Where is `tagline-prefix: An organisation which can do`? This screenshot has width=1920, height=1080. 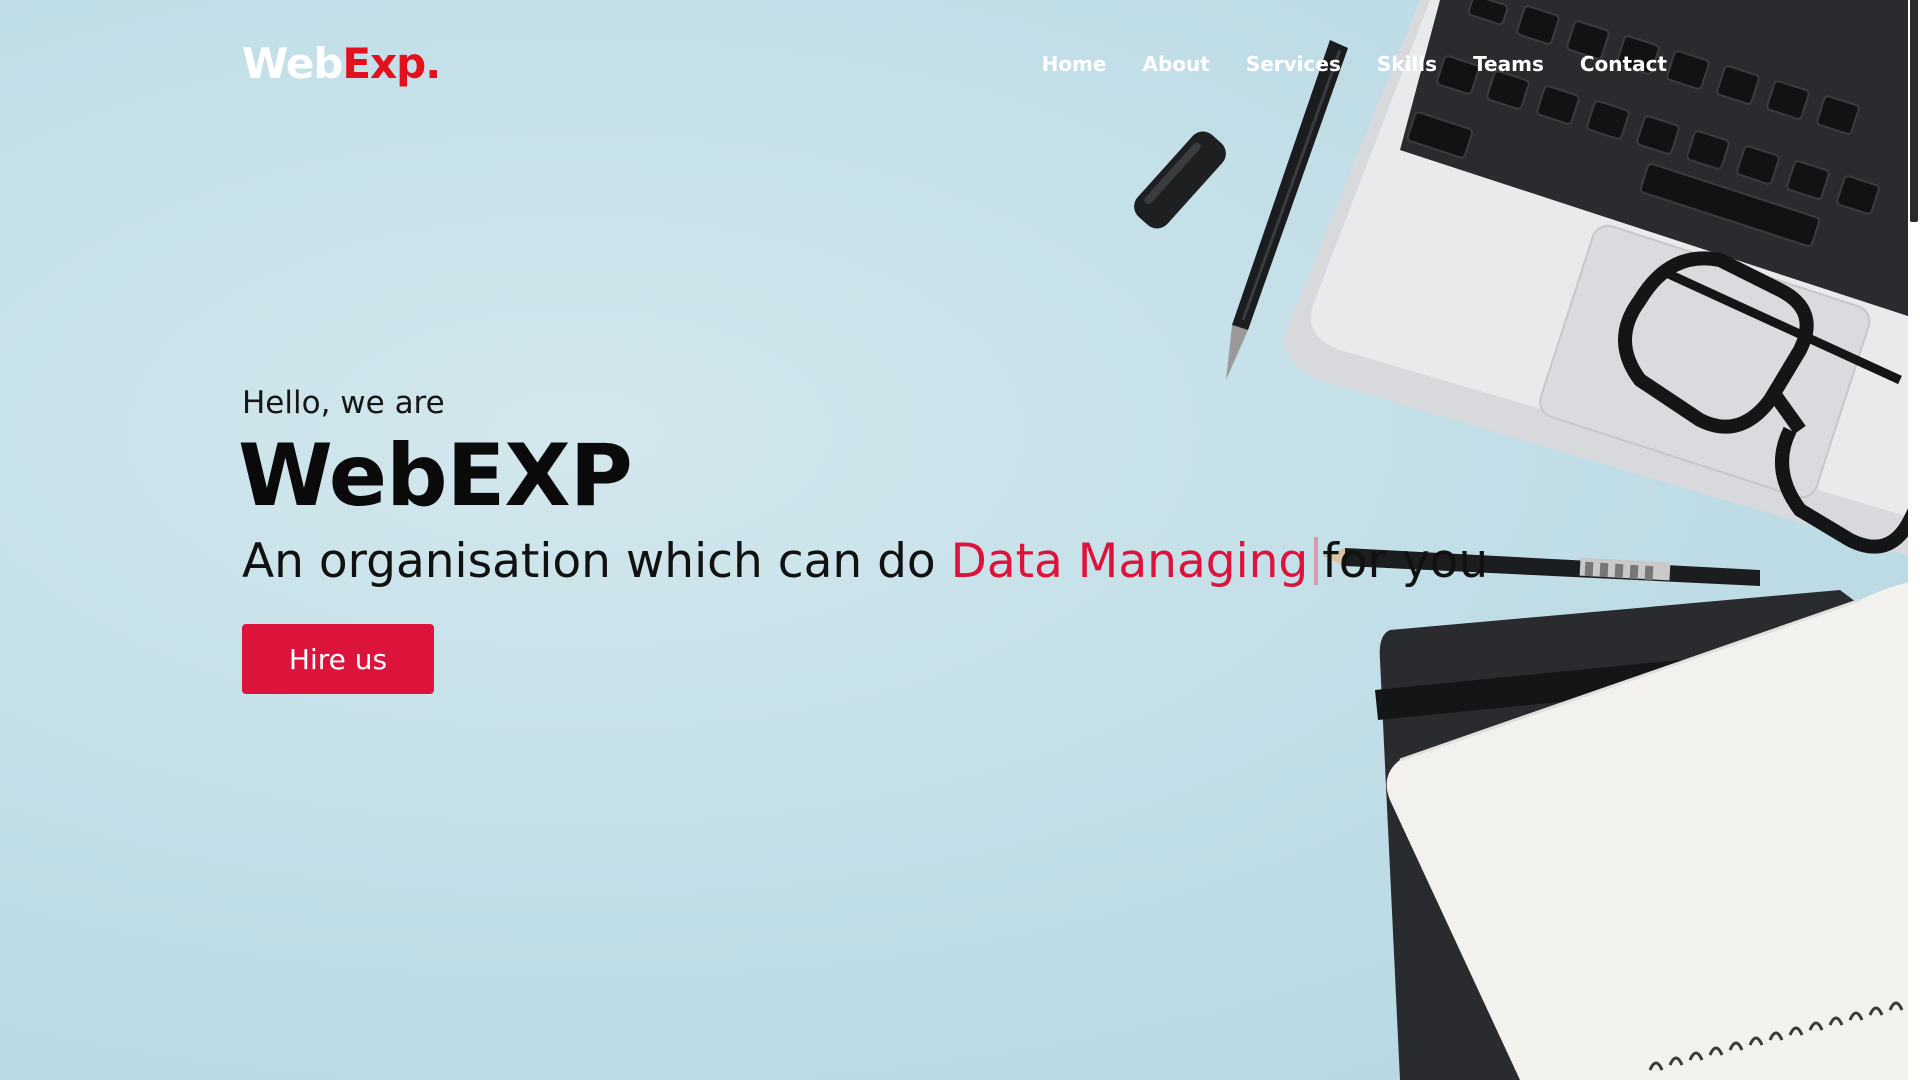
tagline-prefix: An organisation which can do is located at coordinates (589, 561).